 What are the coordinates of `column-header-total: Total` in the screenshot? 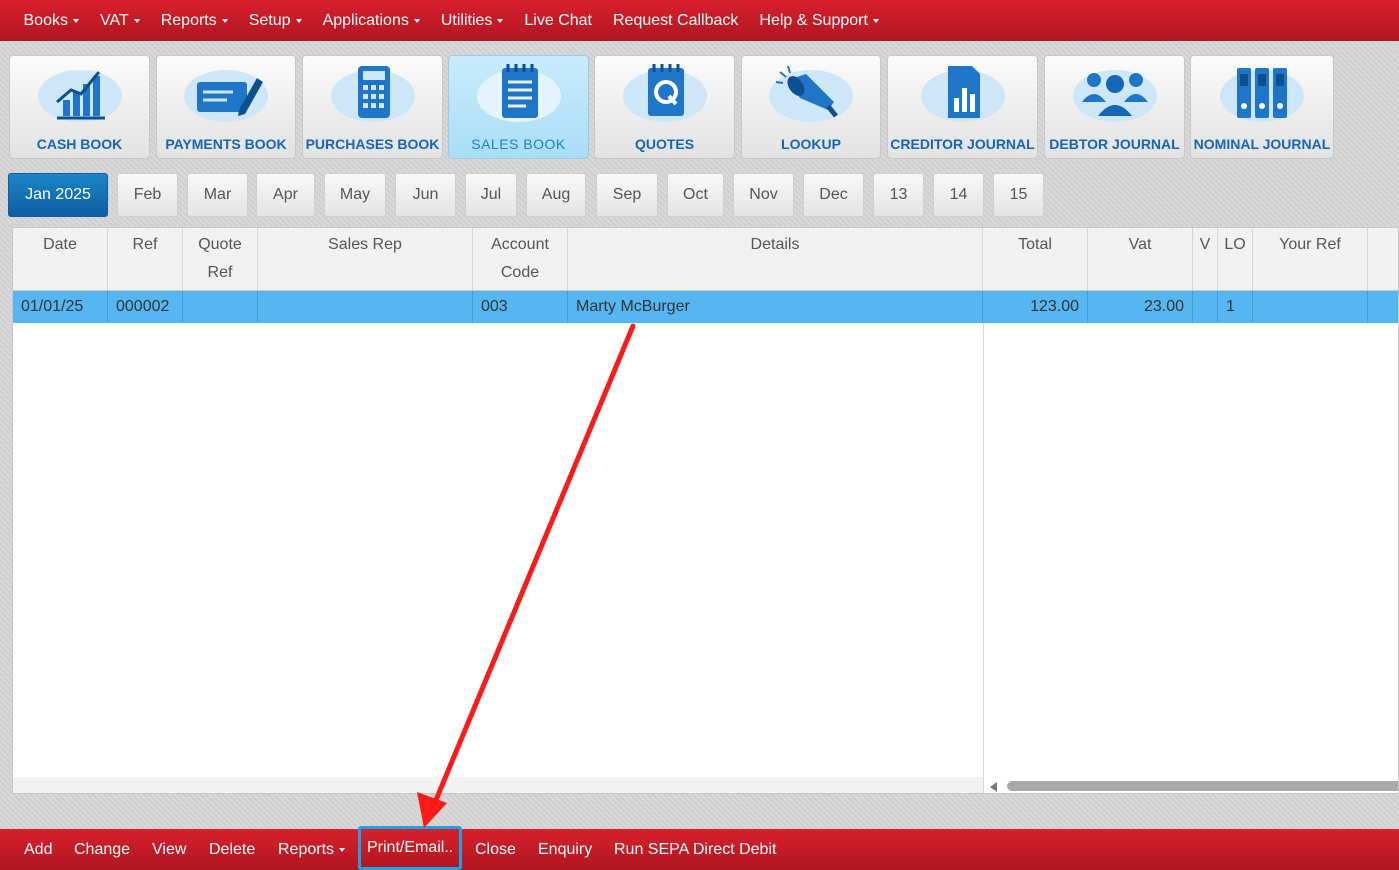 It's located at (1035, 259).